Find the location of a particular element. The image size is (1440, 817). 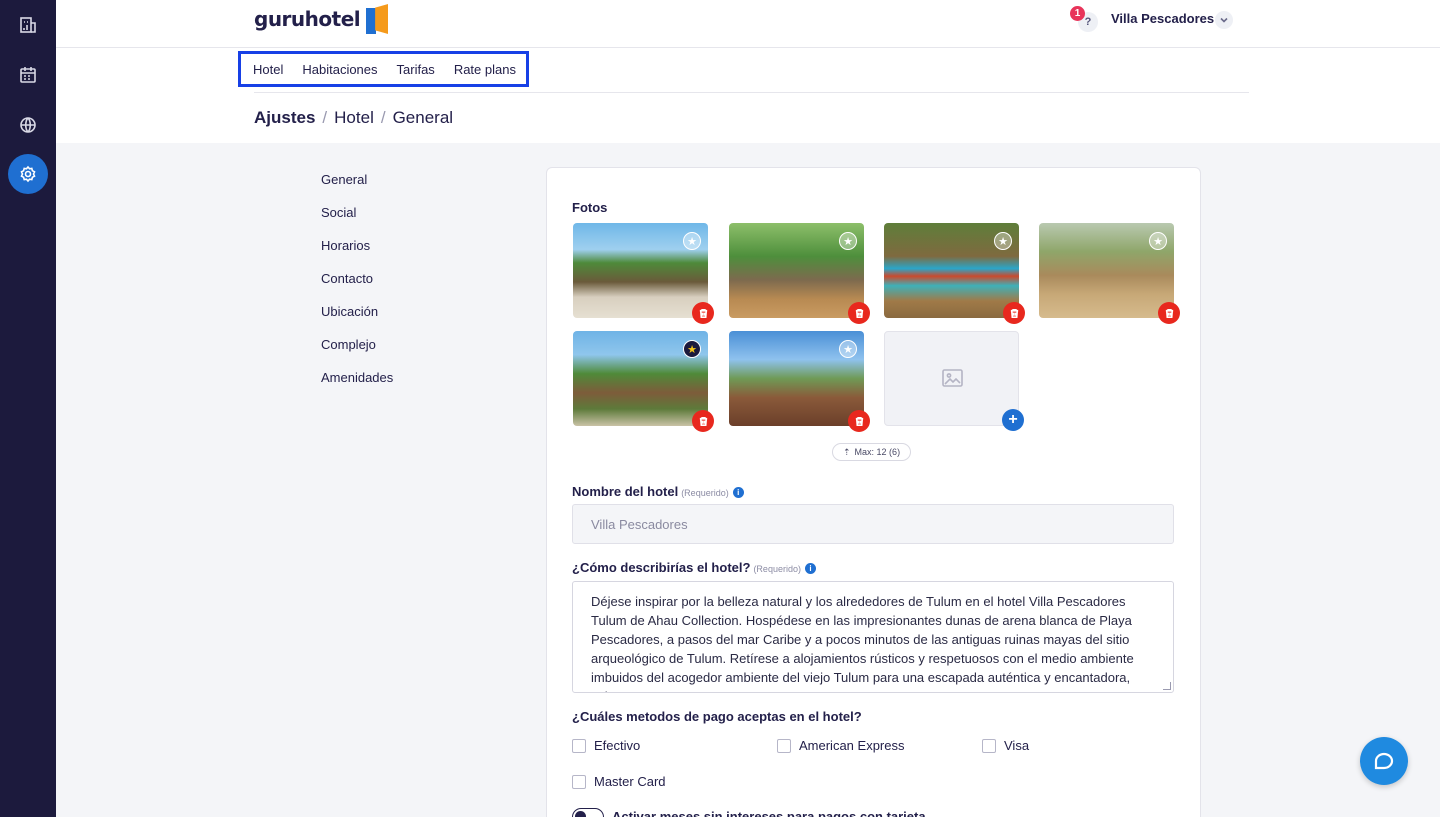

breadcrumb-page: General is located at coordinates (423, 117).